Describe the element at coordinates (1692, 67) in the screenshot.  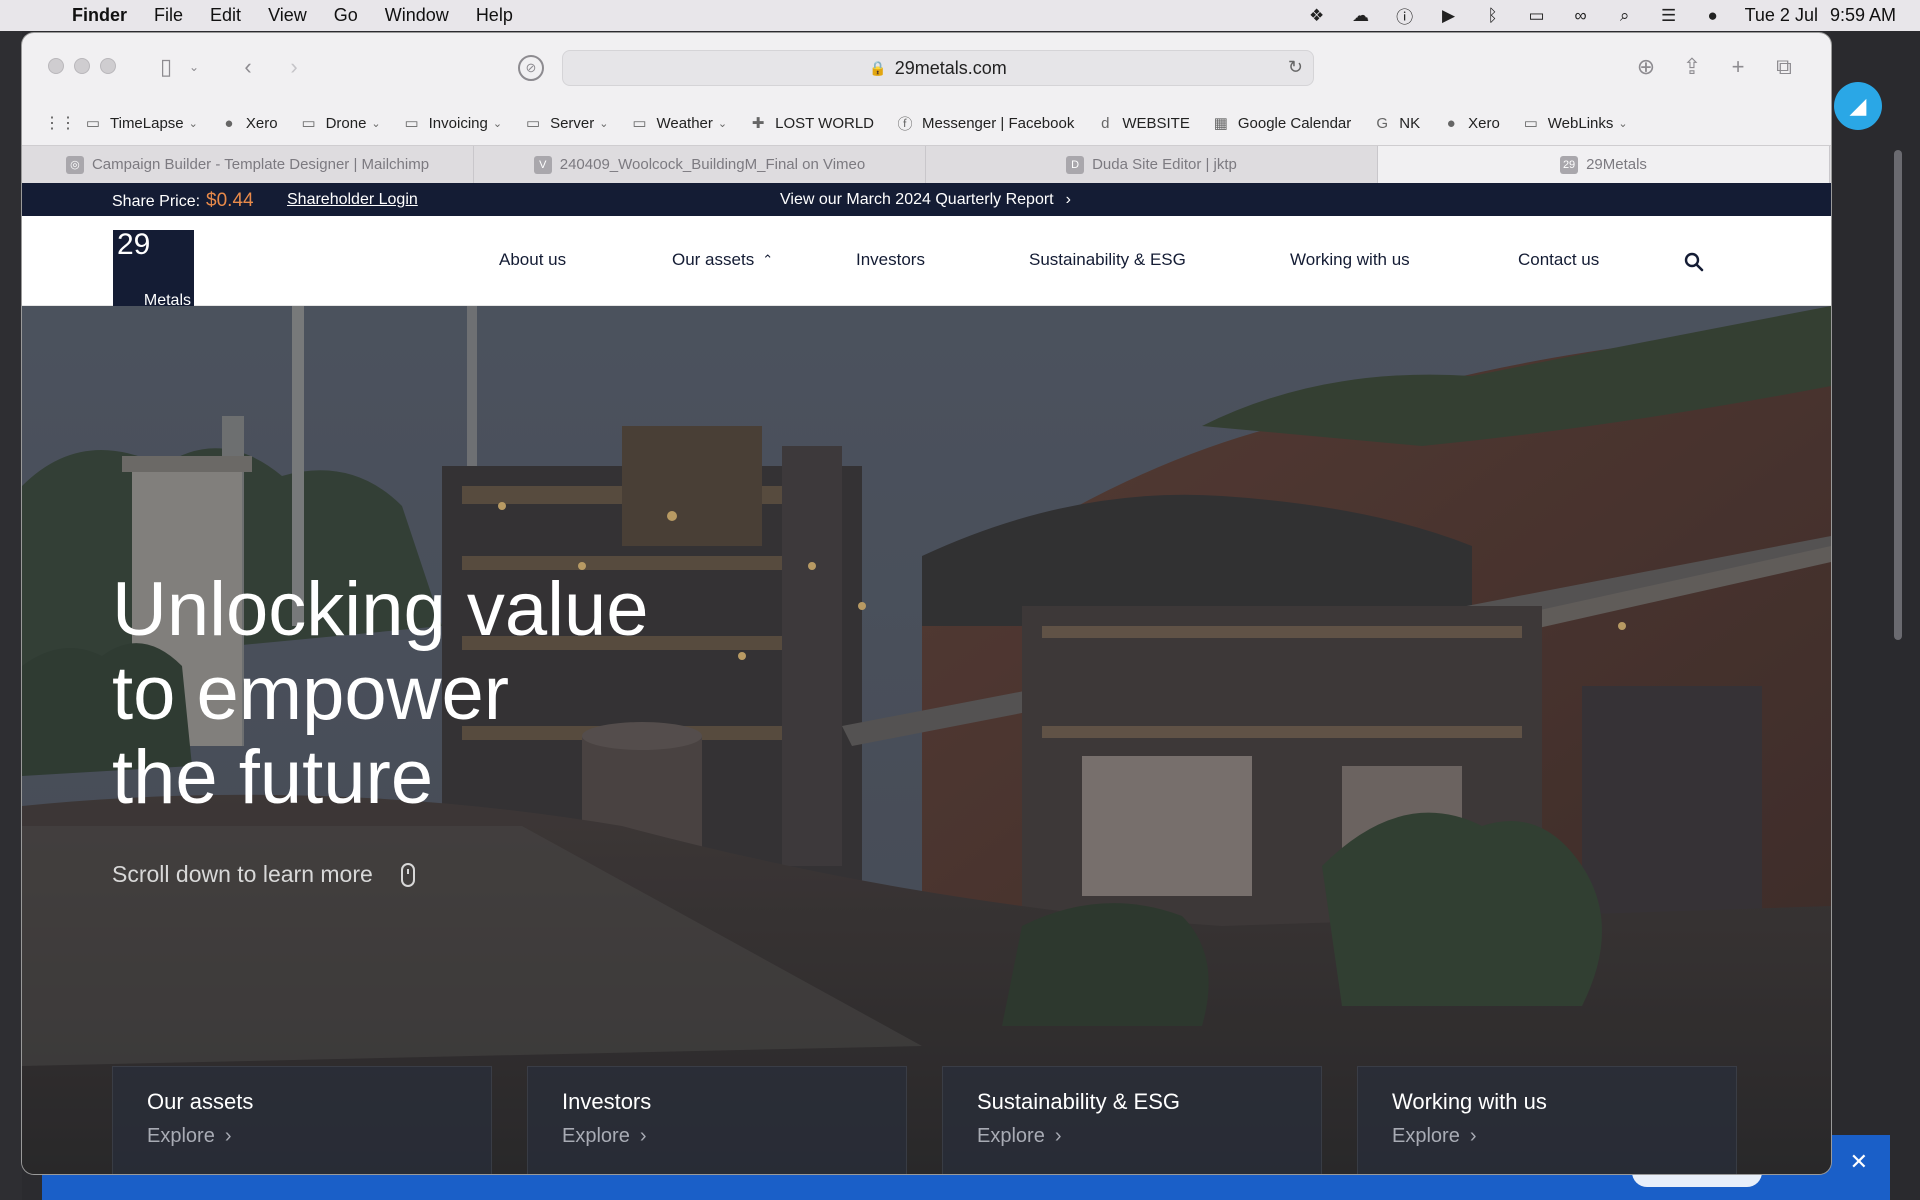
I see `share-icon: ⇪` at that location.